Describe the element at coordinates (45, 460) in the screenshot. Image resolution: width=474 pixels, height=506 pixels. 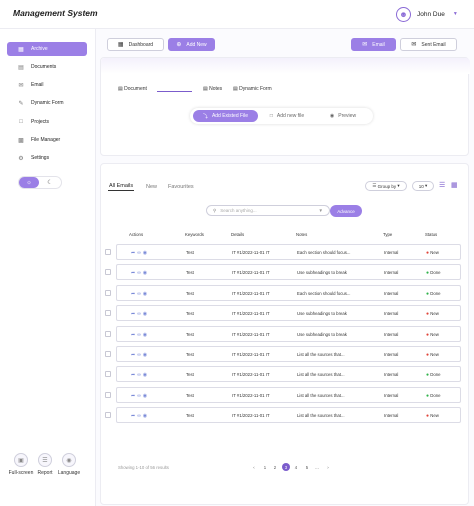
I see `report-icon: ☰` at that location.